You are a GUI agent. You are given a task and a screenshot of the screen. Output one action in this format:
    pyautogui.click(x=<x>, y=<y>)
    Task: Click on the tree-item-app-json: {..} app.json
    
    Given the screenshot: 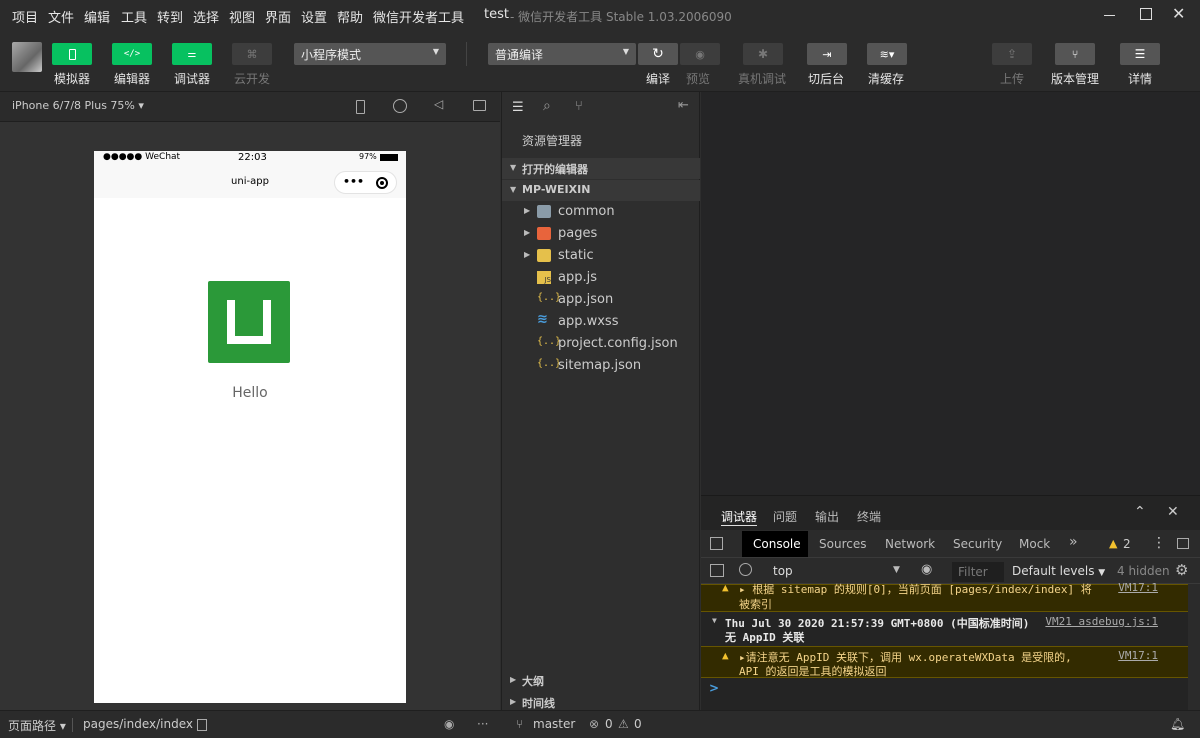 What is the action you would take?
    pyautogui.click(x=601, y=300)
    